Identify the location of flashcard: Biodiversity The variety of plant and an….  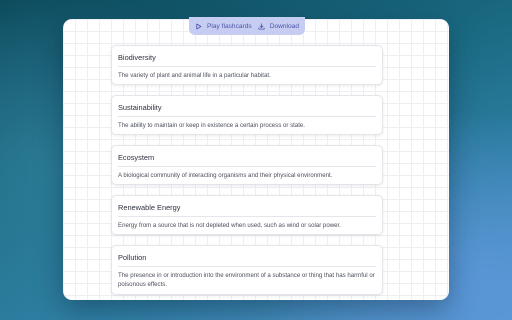
(247, 65).